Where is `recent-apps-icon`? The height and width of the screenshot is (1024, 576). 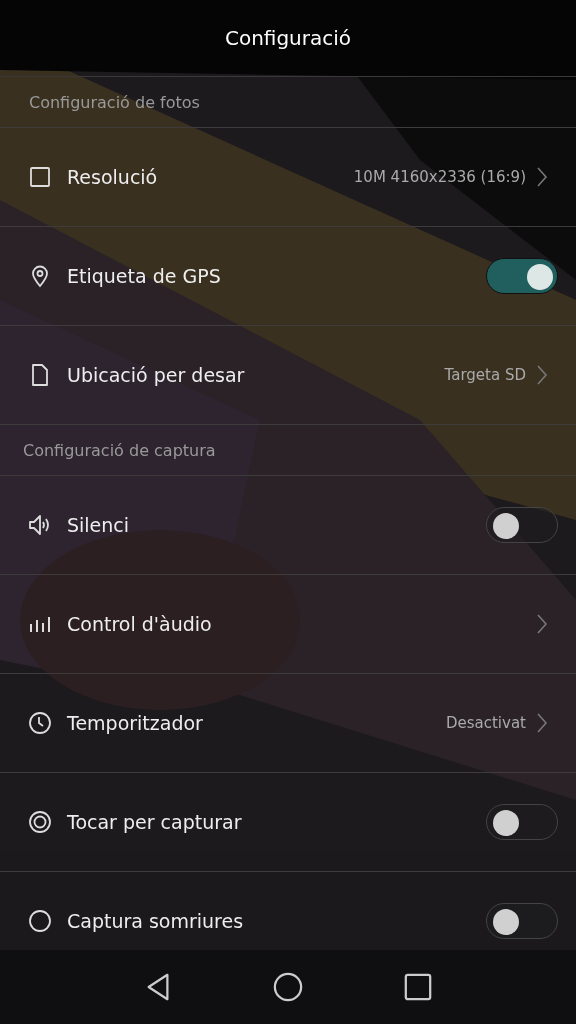
recent-apps-icon is located at coordinates (418, 987).